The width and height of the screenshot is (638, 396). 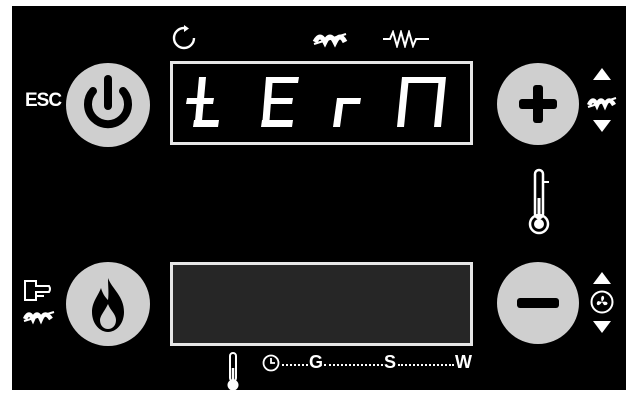 What do you see at coordinates (43, 100) in the screenshot?
I see `esc-label: ESC` at bounding box center [43, 100].